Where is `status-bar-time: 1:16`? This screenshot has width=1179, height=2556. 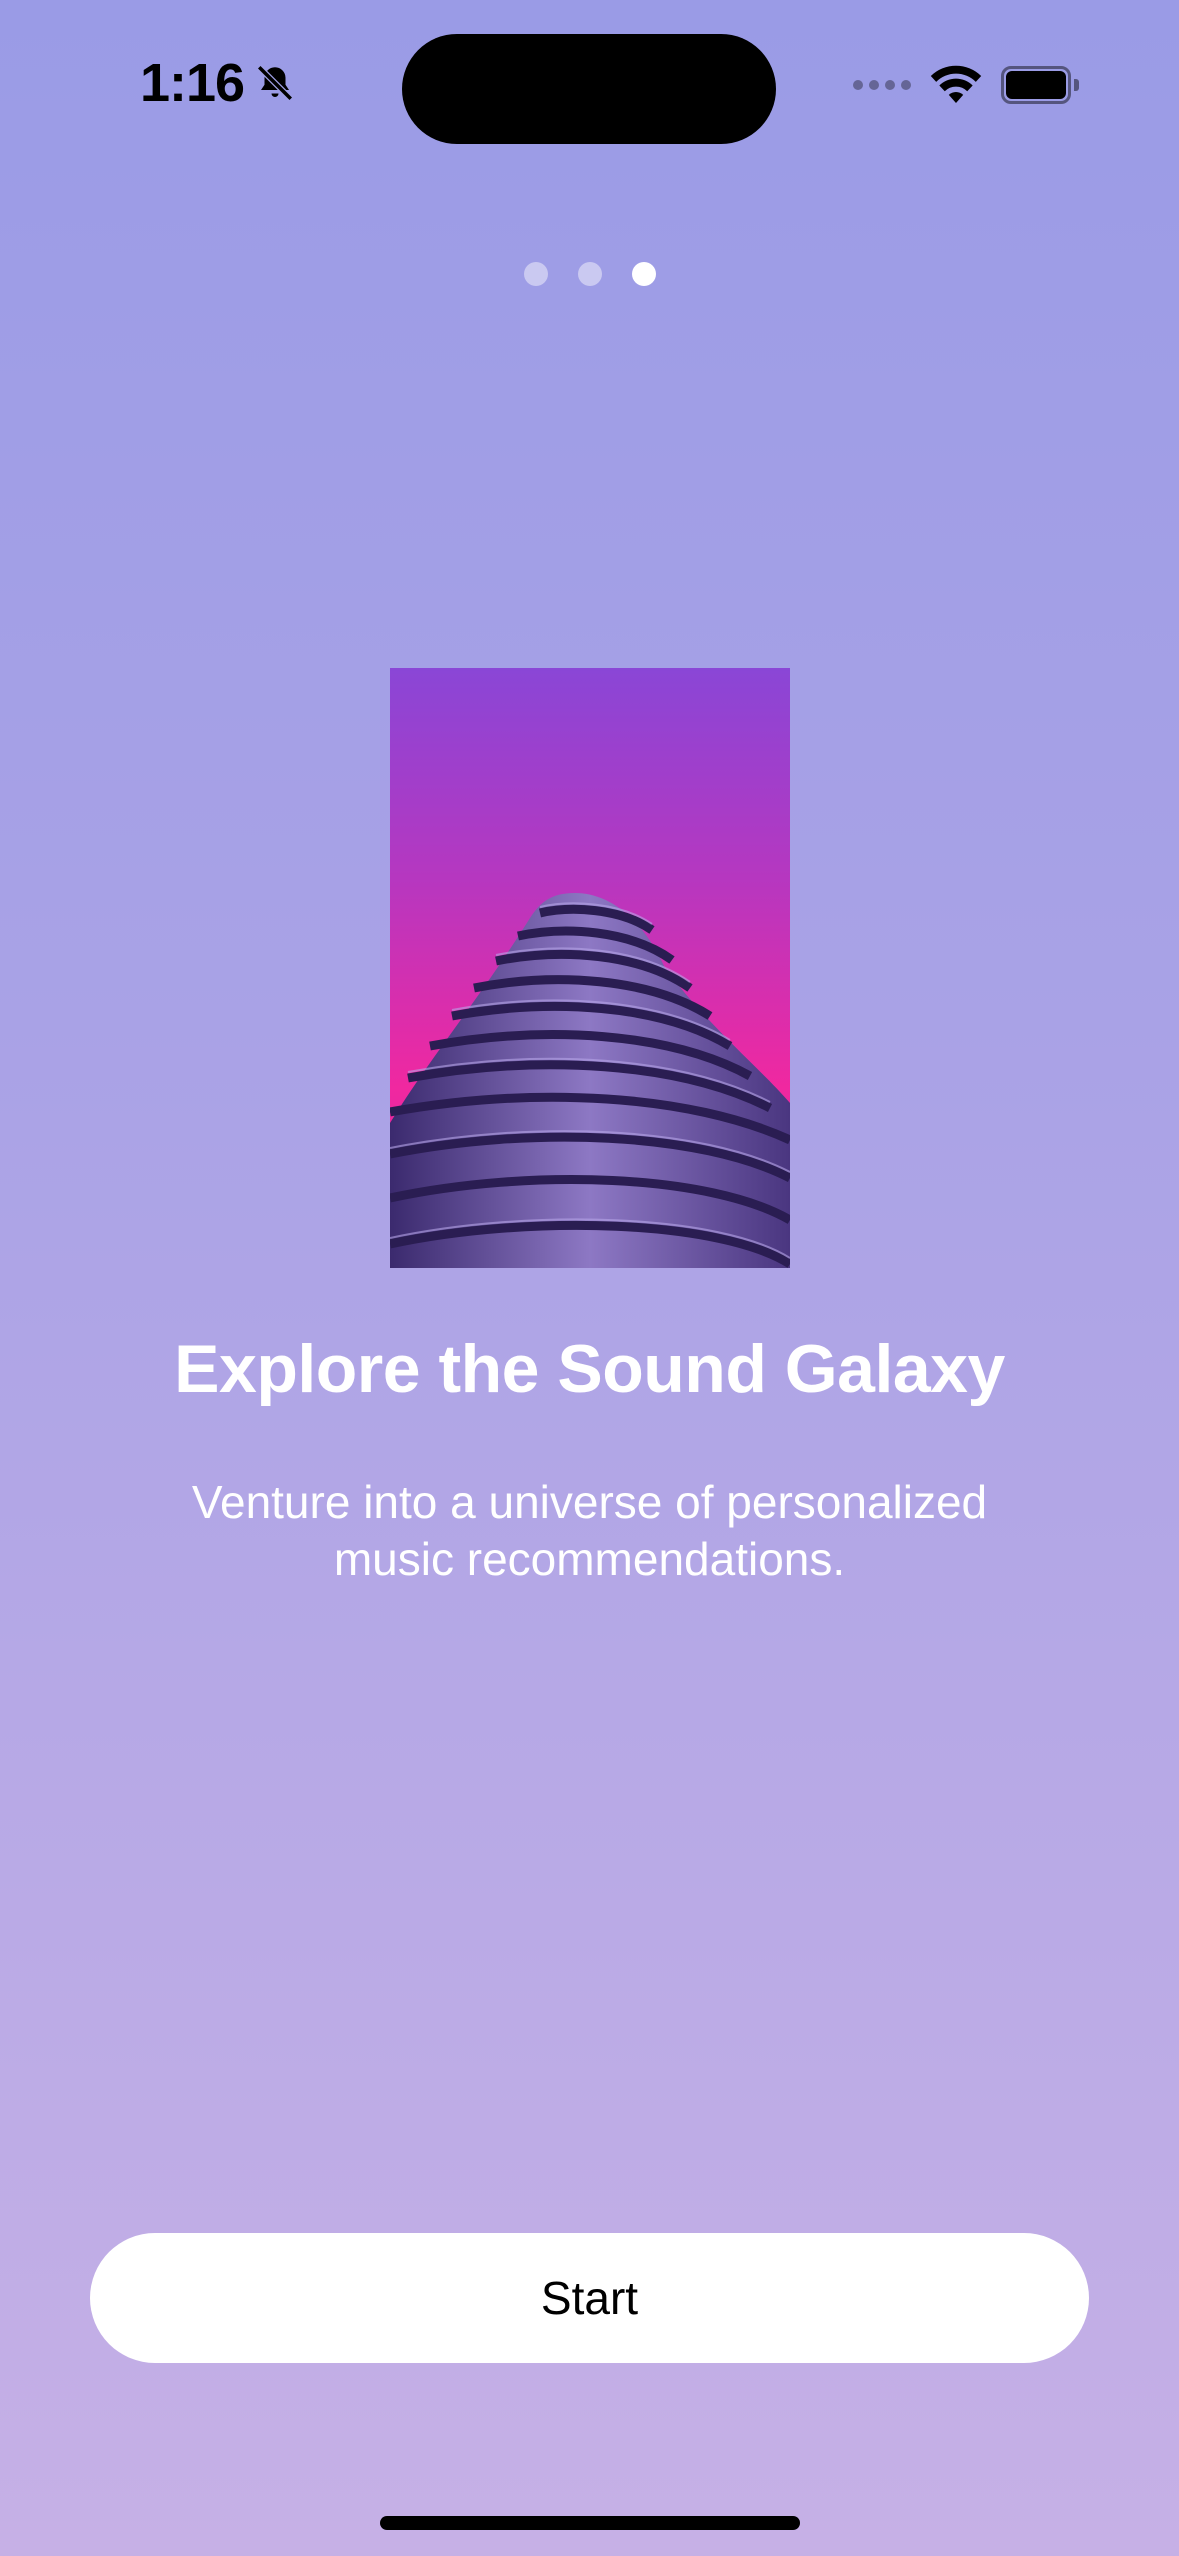 status-bar-time: 1:16 is located at coordinates (218, 83).